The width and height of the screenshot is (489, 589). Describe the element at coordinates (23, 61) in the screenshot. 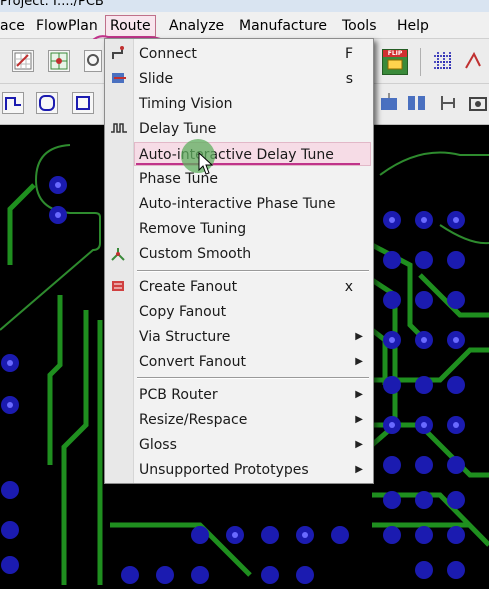

I see `grid-view-icon` at that location.